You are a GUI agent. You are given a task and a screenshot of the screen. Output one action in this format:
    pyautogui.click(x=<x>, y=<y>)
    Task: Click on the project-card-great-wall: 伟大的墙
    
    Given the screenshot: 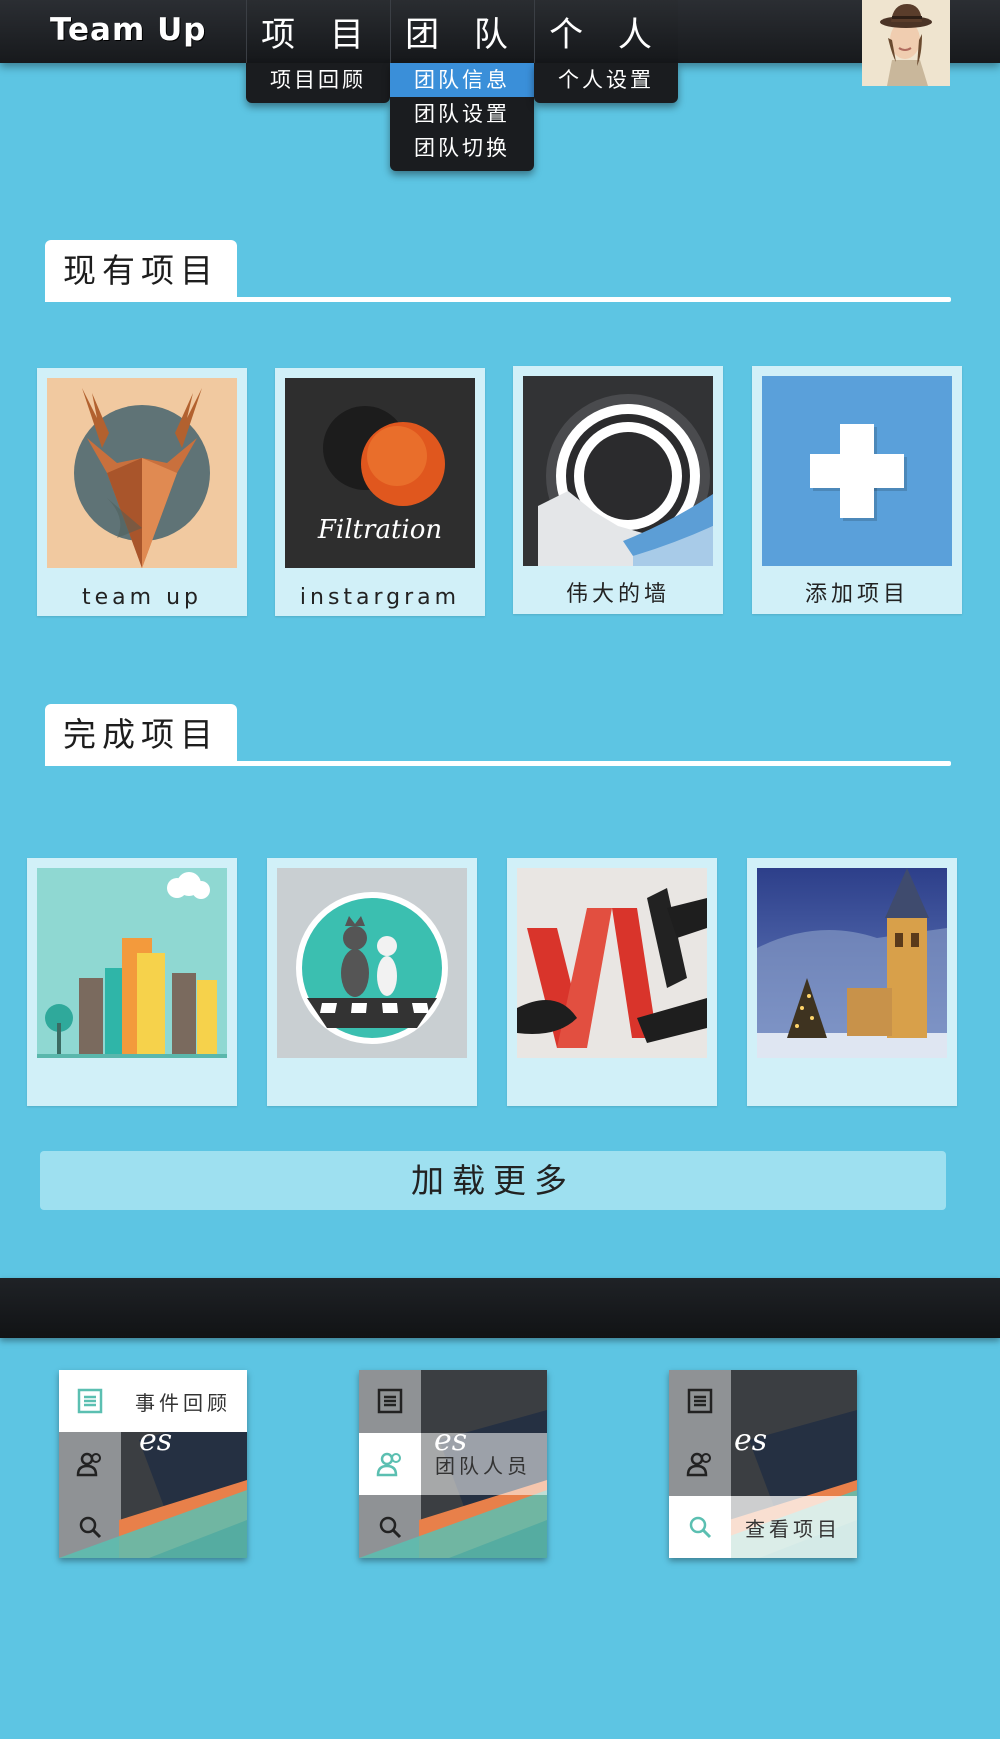 What is the action you would take?
    pyautogui.click(x=618, y=490)
    